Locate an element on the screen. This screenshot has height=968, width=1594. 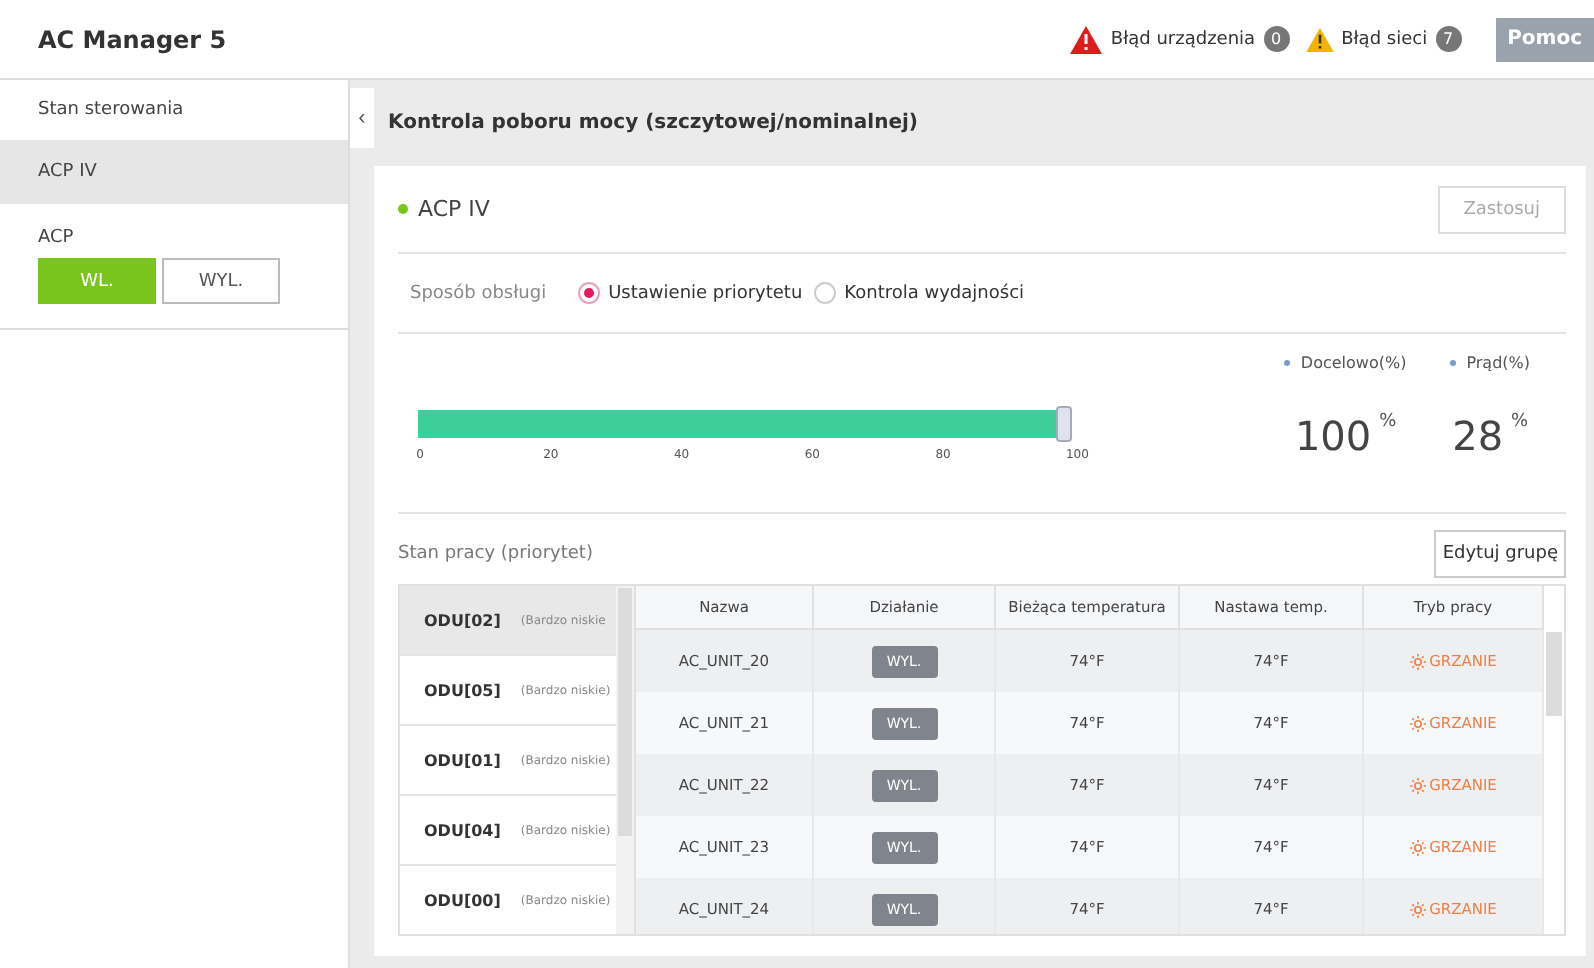
alert-label: Błąd sieci is located at coordinates (1384, 39).